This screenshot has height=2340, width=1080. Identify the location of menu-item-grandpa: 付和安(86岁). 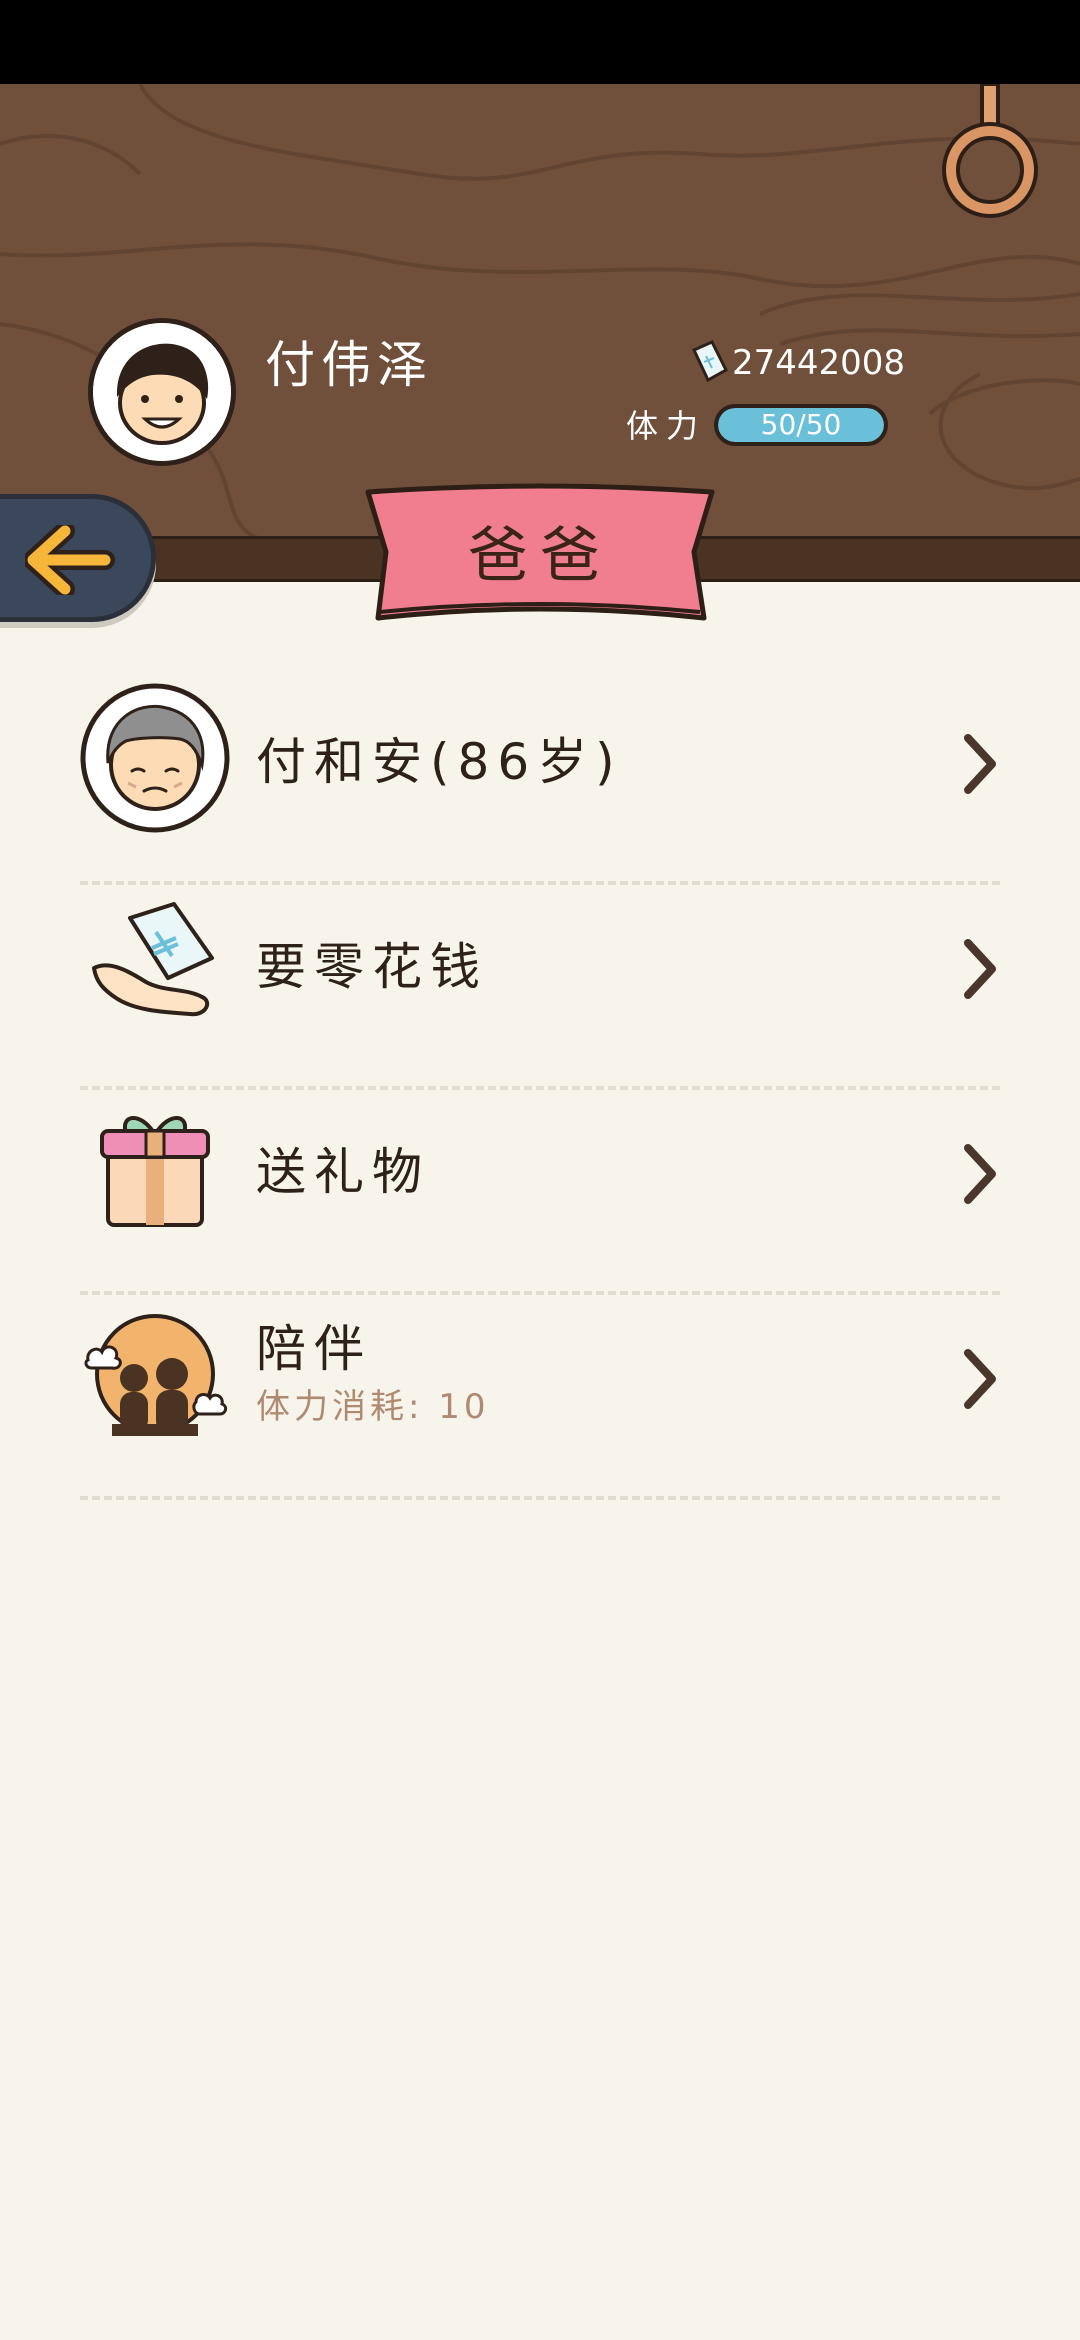
(540, 782).